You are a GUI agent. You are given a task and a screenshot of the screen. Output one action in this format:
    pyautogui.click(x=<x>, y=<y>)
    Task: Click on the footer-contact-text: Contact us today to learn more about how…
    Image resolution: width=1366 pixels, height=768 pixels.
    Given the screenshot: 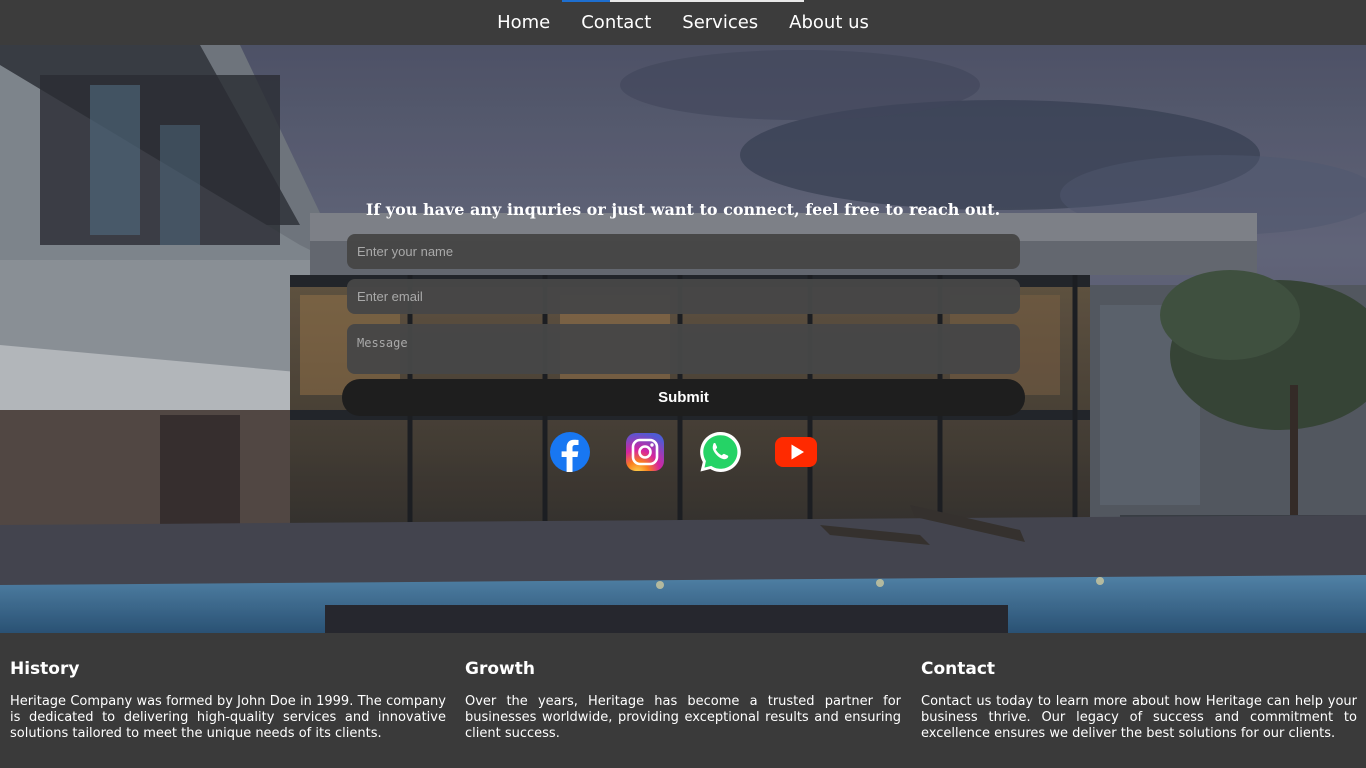 What is the action you would take?
    pyautogui.click(x=1139, y=717)
    